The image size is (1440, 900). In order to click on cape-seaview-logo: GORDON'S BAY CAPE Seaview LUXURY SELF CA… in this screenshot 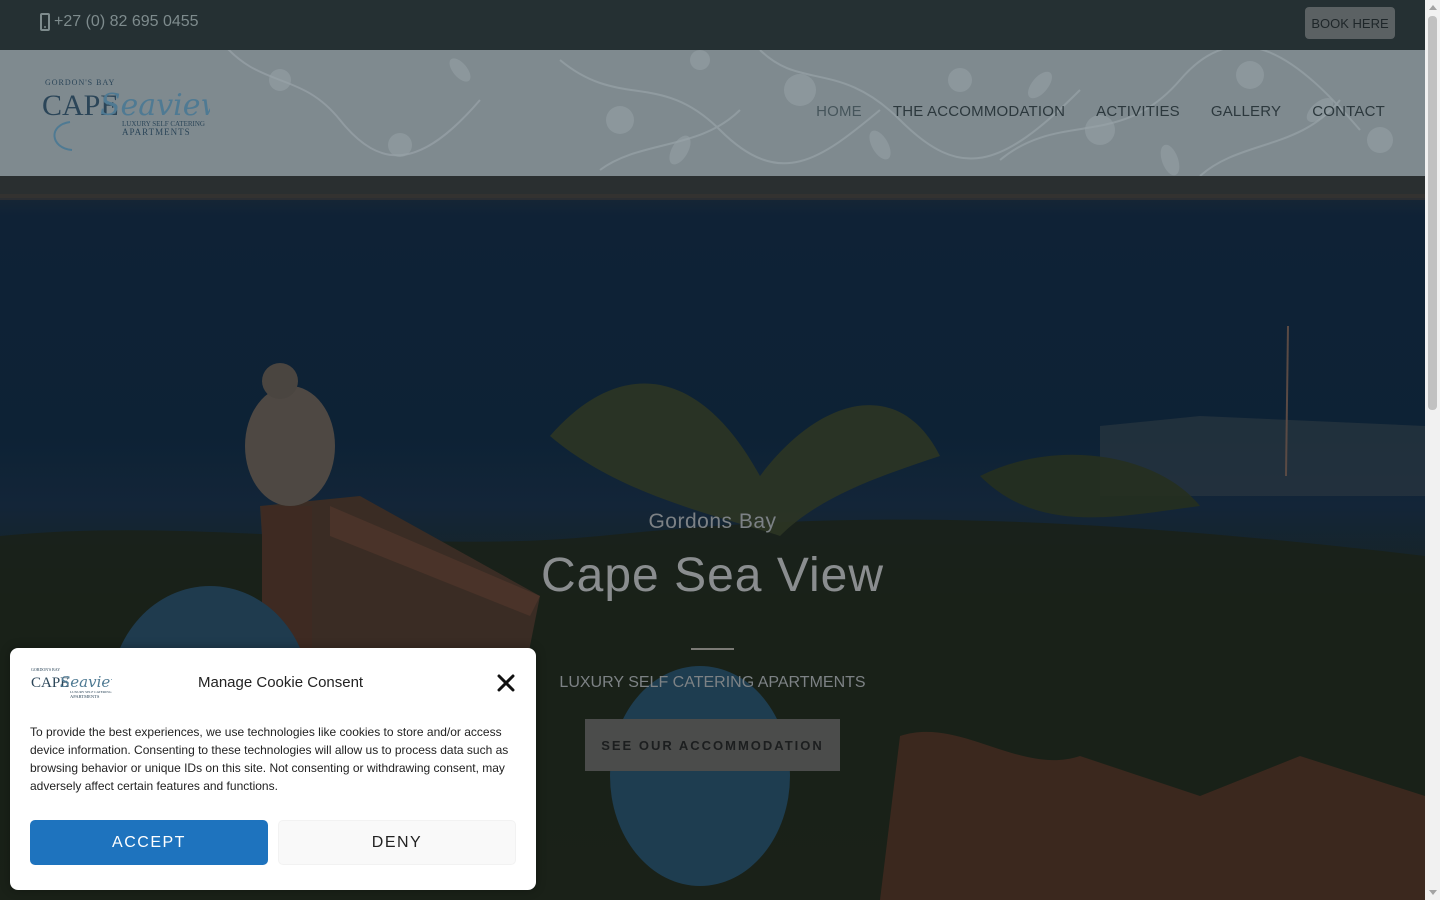, I will do `click(125, 113)`.